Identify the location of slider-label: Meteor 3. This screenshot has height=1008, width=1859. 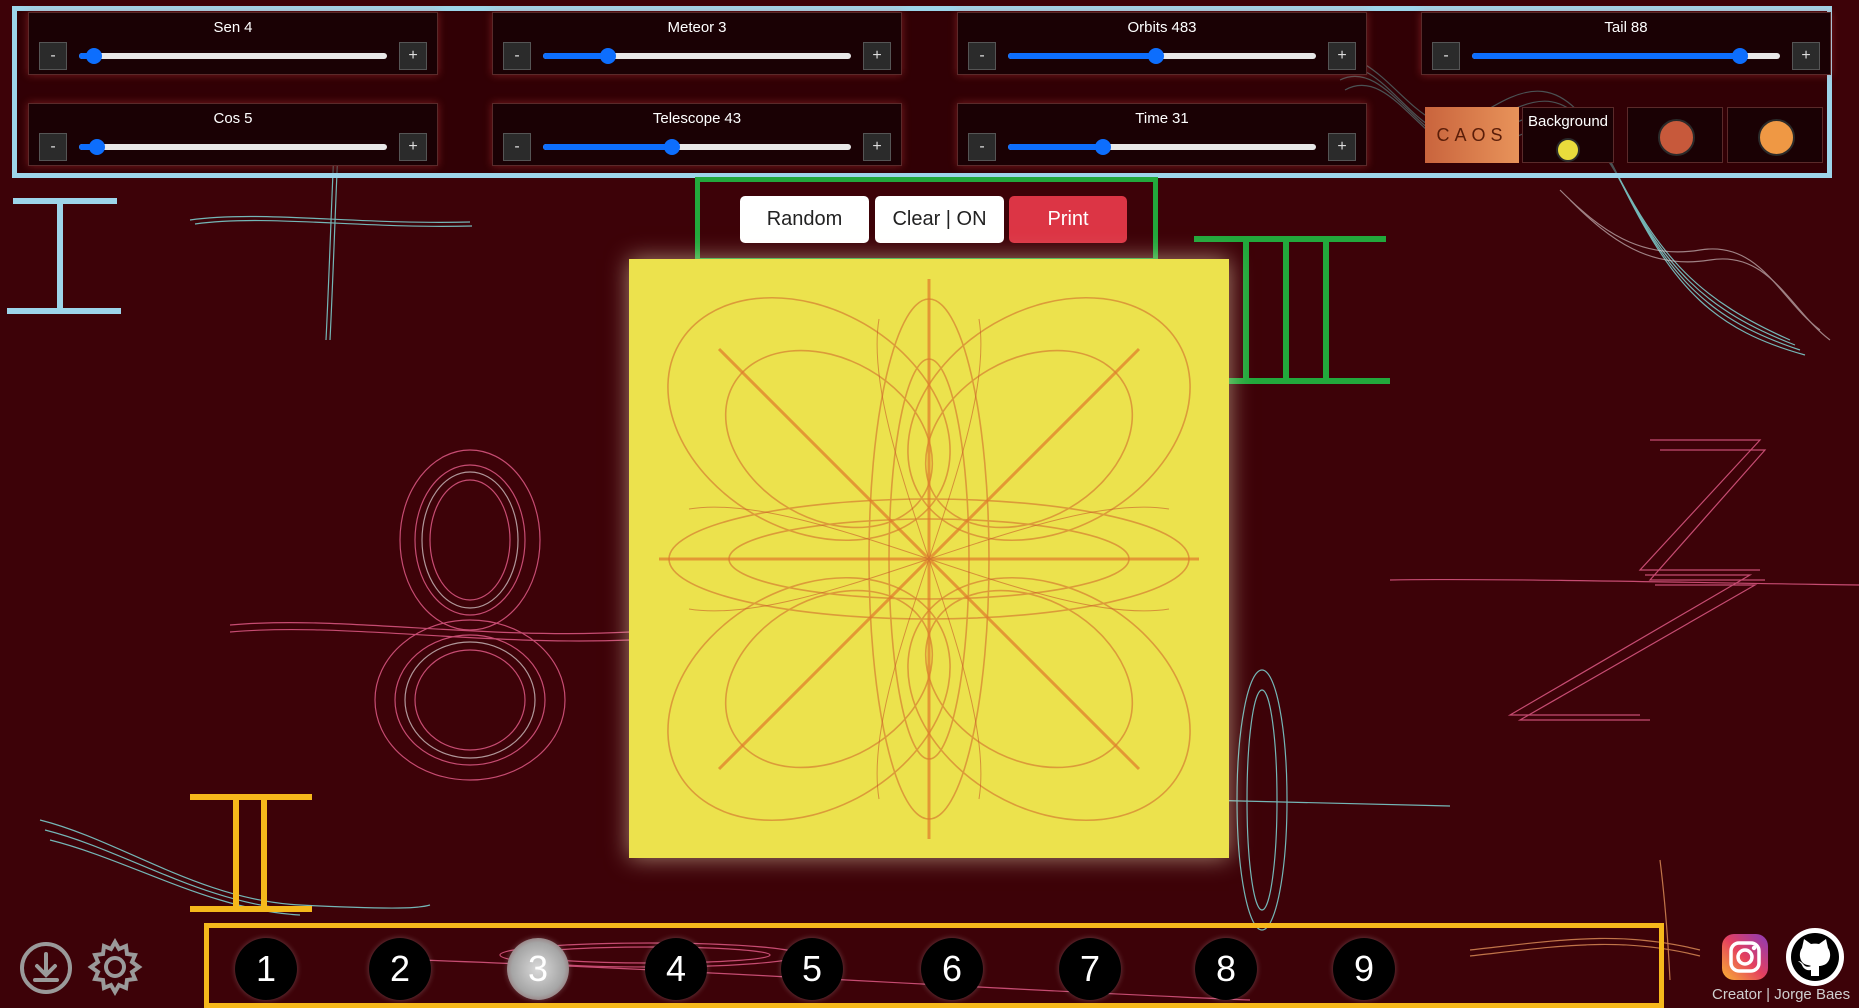
(697, 27).